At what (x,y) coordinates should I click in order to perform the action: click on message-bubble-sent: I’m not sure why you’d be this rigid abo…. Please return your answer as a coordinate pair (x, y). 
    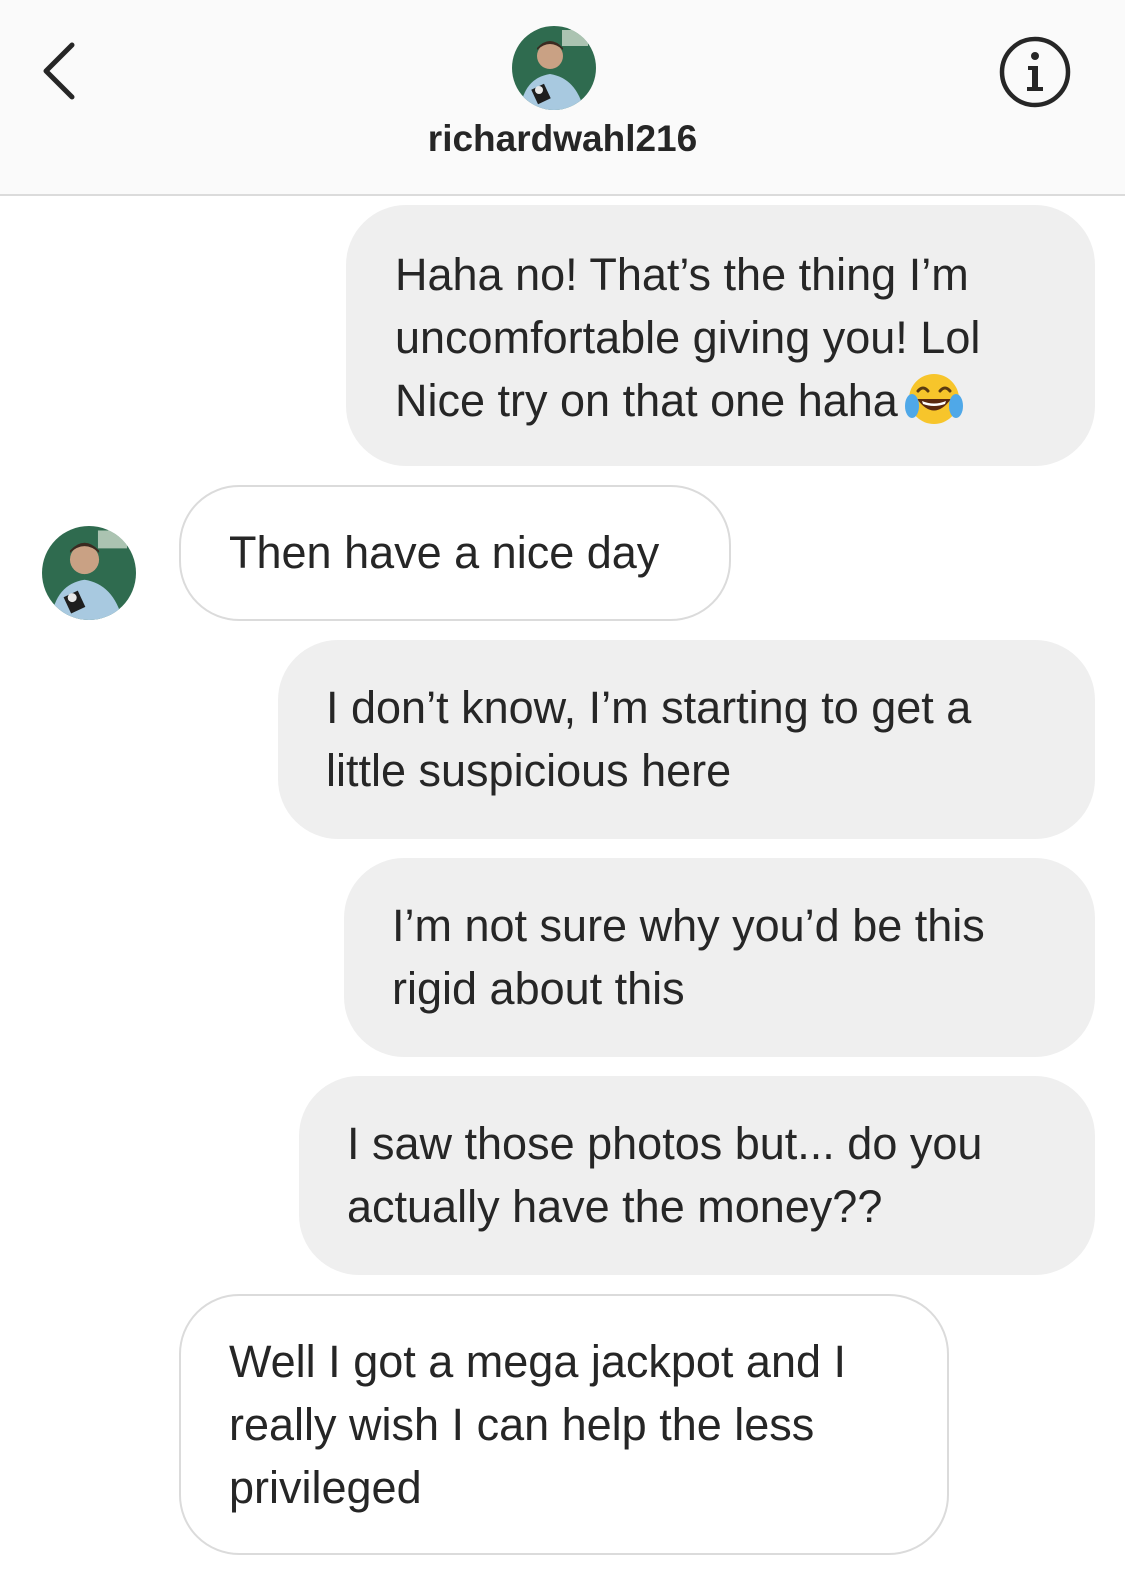
    Looking at the image, I should click on (719, 957).